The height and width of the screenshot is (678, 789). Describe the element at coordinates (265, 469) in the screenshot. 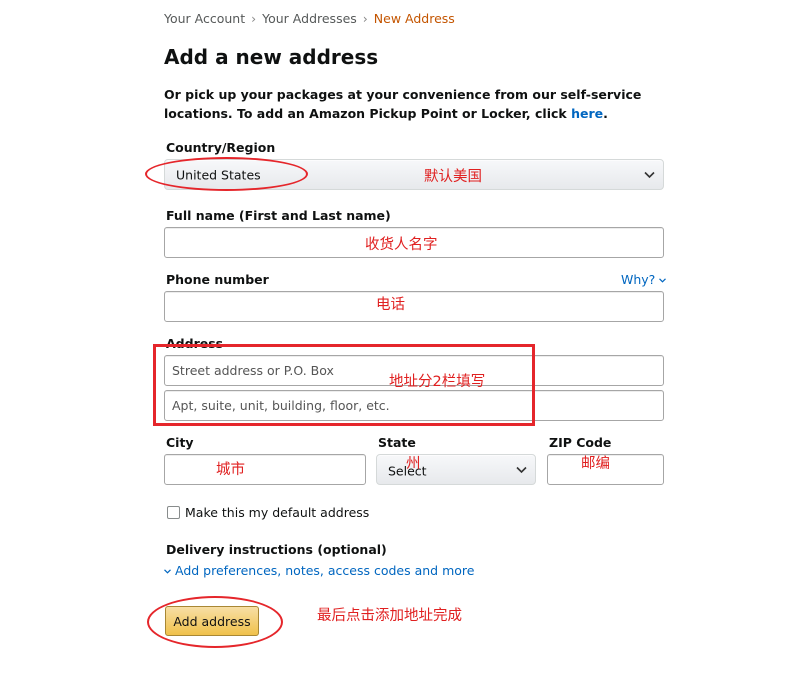

I see `city-input` at that location.